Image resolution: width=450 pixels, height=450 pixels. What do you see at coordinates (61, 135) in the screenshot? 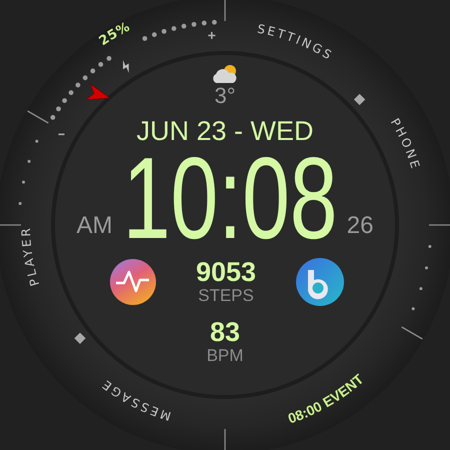
I see `minus-icon` at bounding box center [61, 135].